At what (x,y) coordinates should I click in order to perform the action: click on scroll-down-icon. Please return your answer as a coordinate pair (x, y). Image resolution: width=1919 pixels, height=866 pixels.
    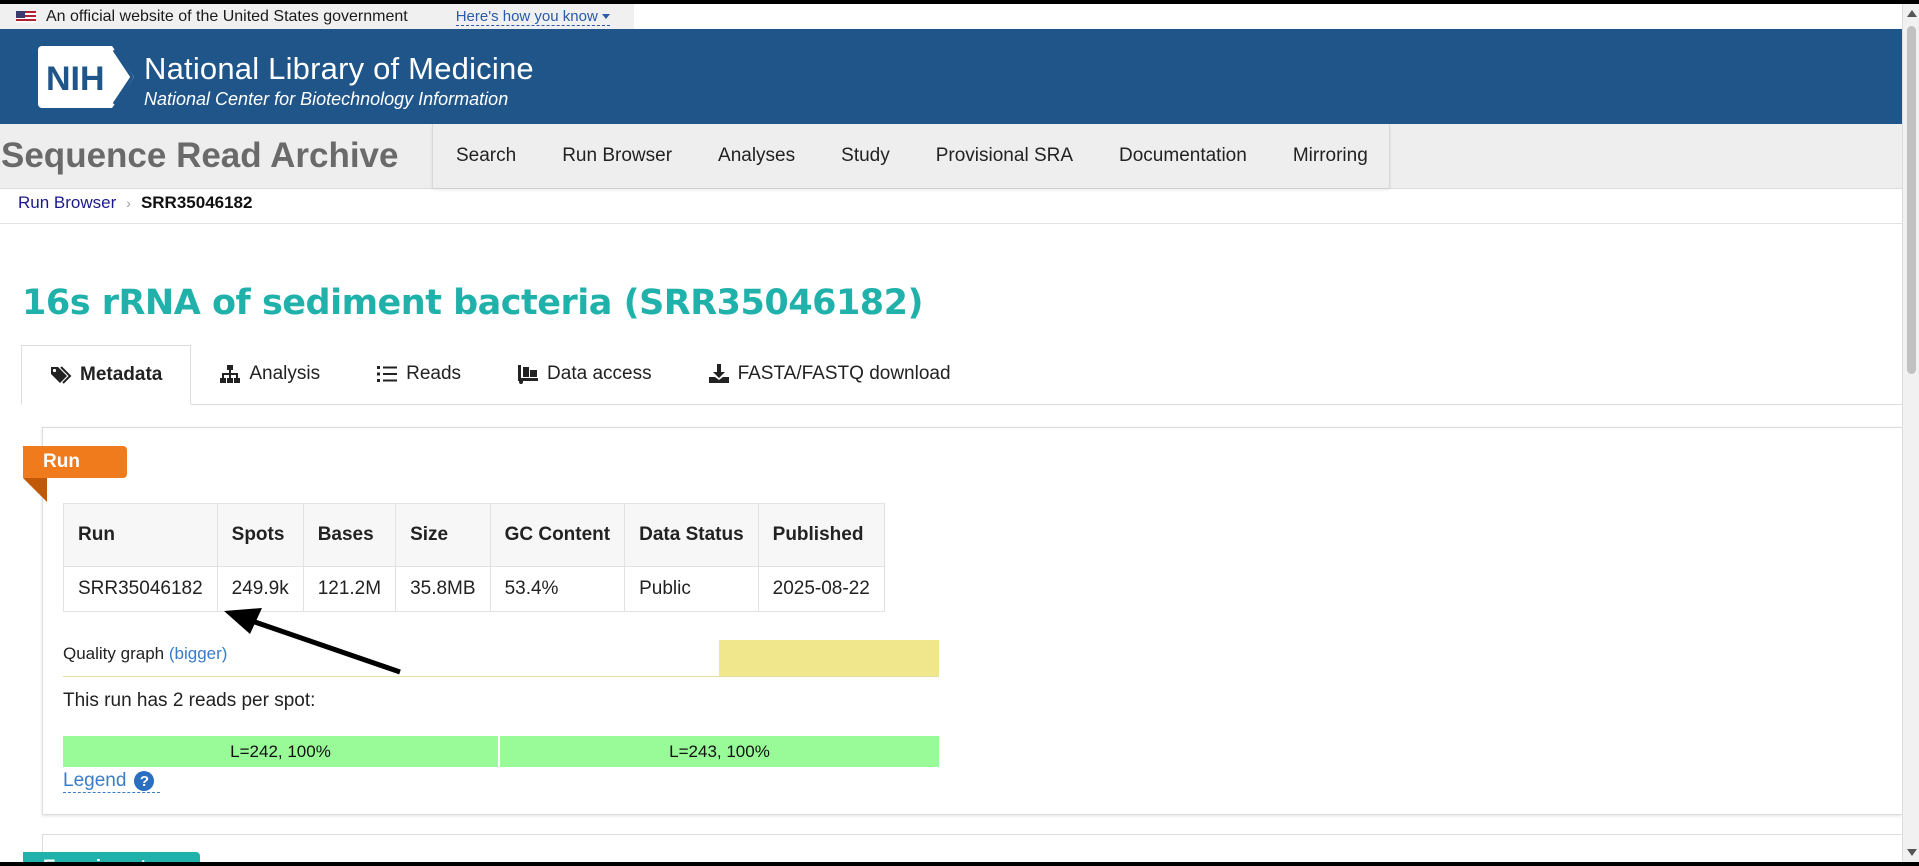
    Looking at the image, I should click on (1912, 852).